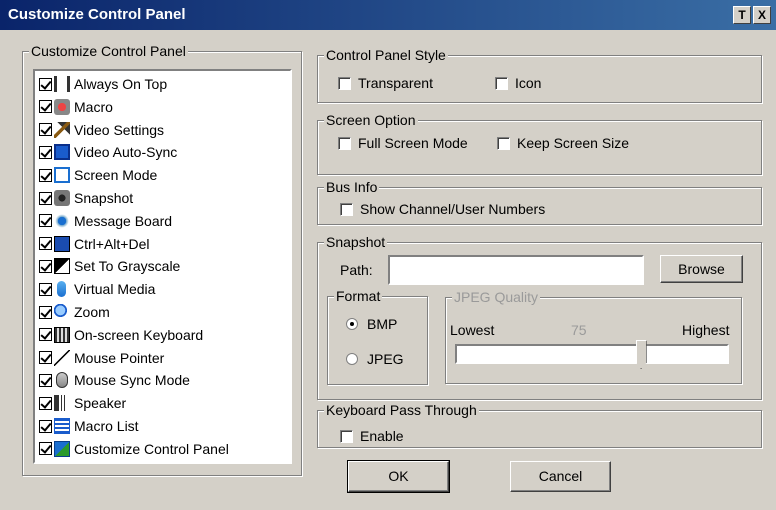 The width and height of the screenshot is (776, 510). What do you see at coordinates (346, 436) in the screenshot?
I see `enable-checkbox-box` at bounding box center [346, 436].